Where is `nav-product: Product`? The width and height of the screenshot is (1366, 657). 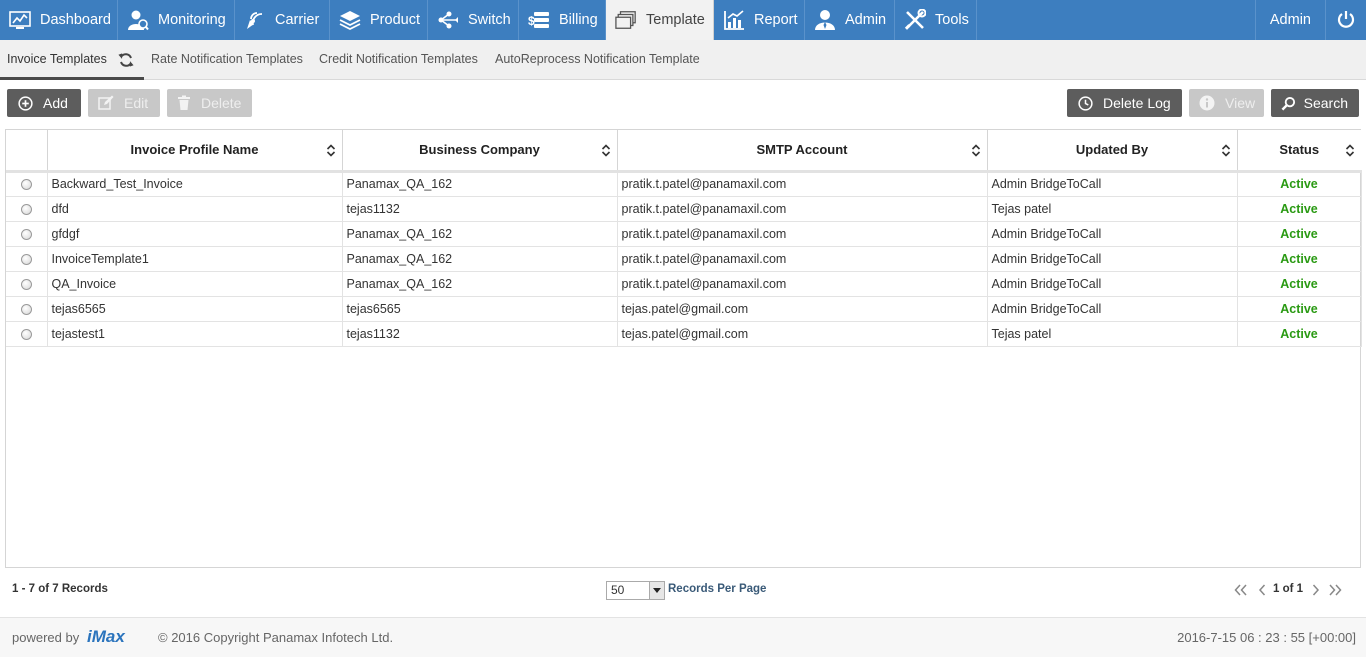
nav-product: Product is located at coordinates (379, 20).